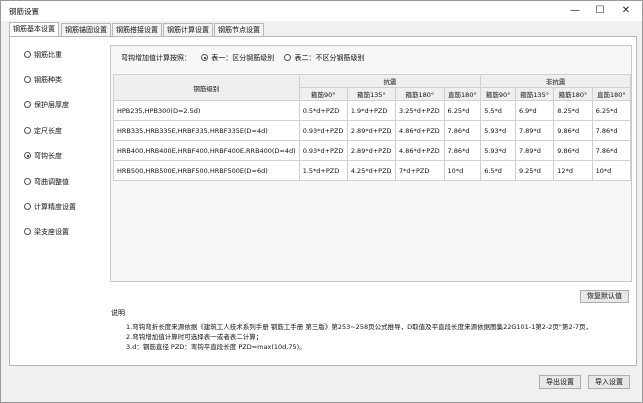  I want to click on sidebar-item-beam-support: 梁支座设置, so click(46, 232).